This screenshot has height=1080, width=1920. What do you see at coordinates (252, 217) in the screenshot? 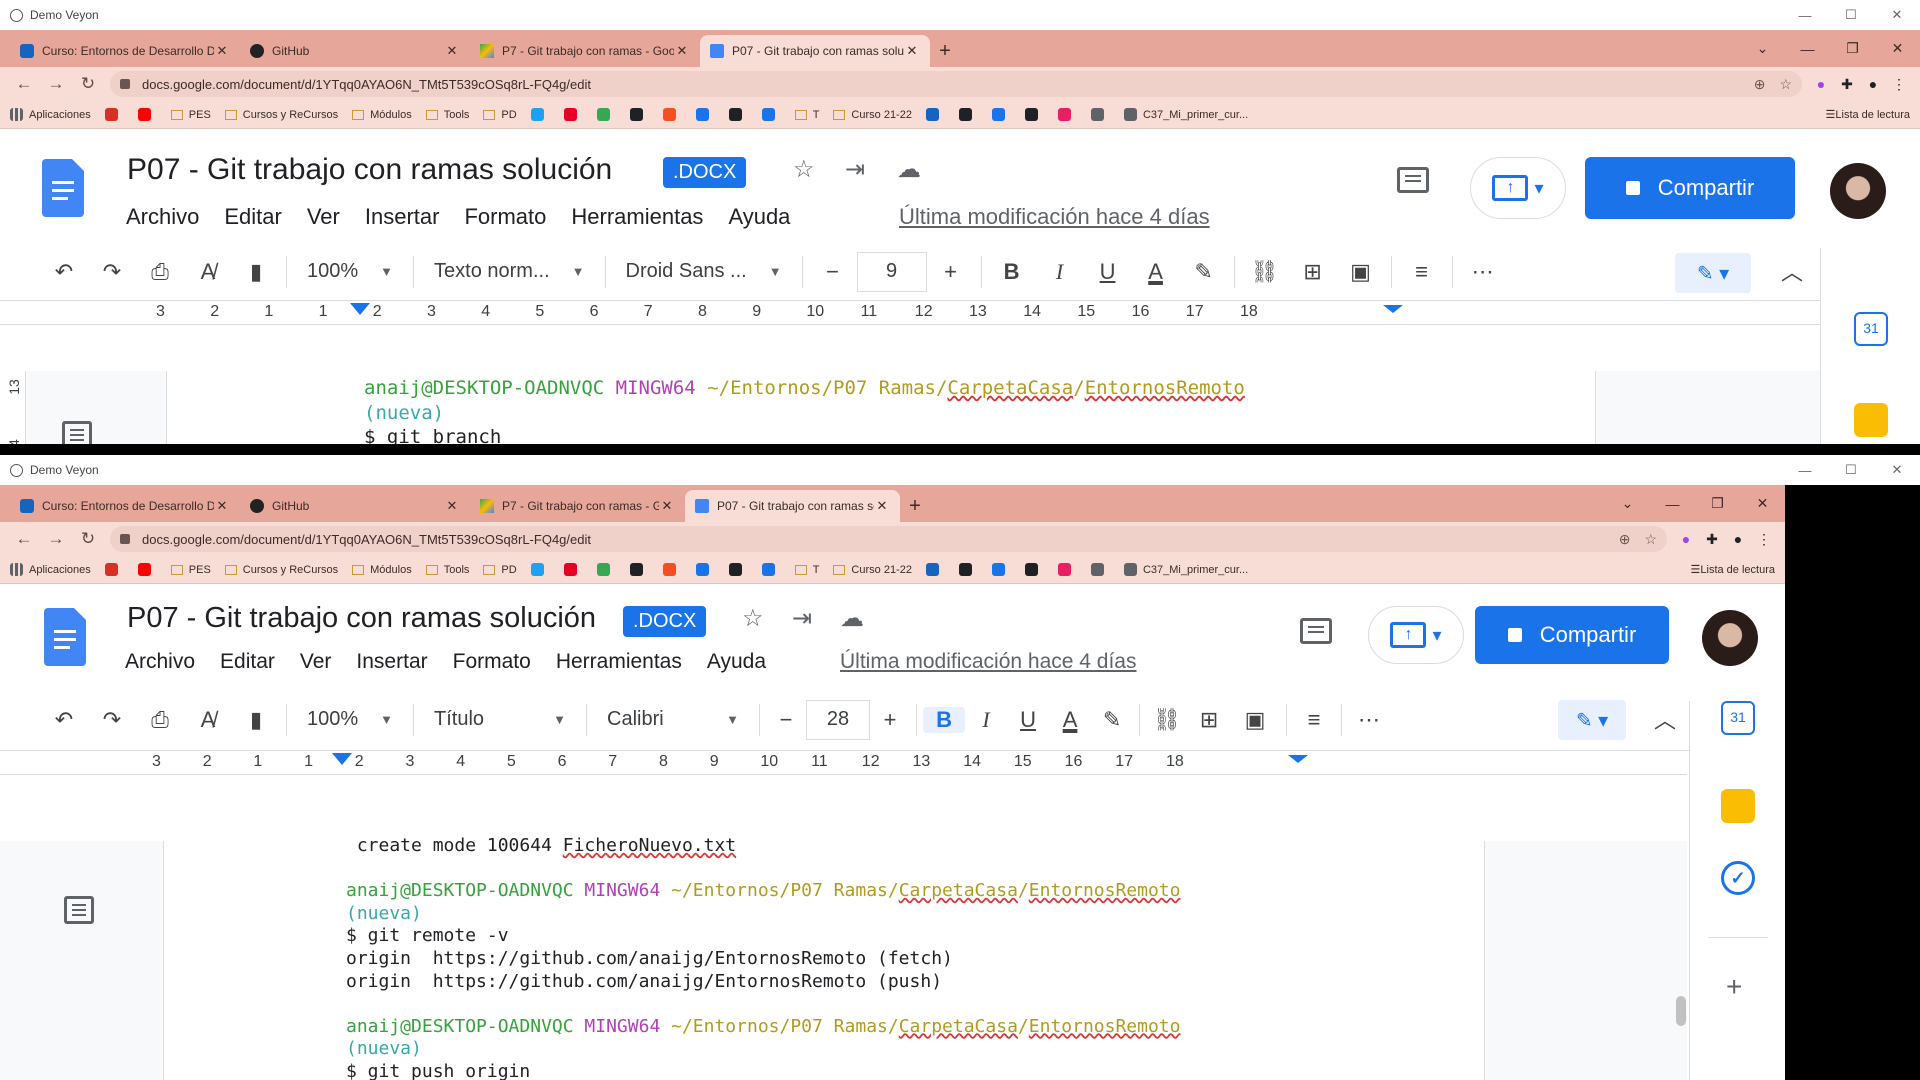
I see `menu-editar: Editar` at bounding box center [252, 217].